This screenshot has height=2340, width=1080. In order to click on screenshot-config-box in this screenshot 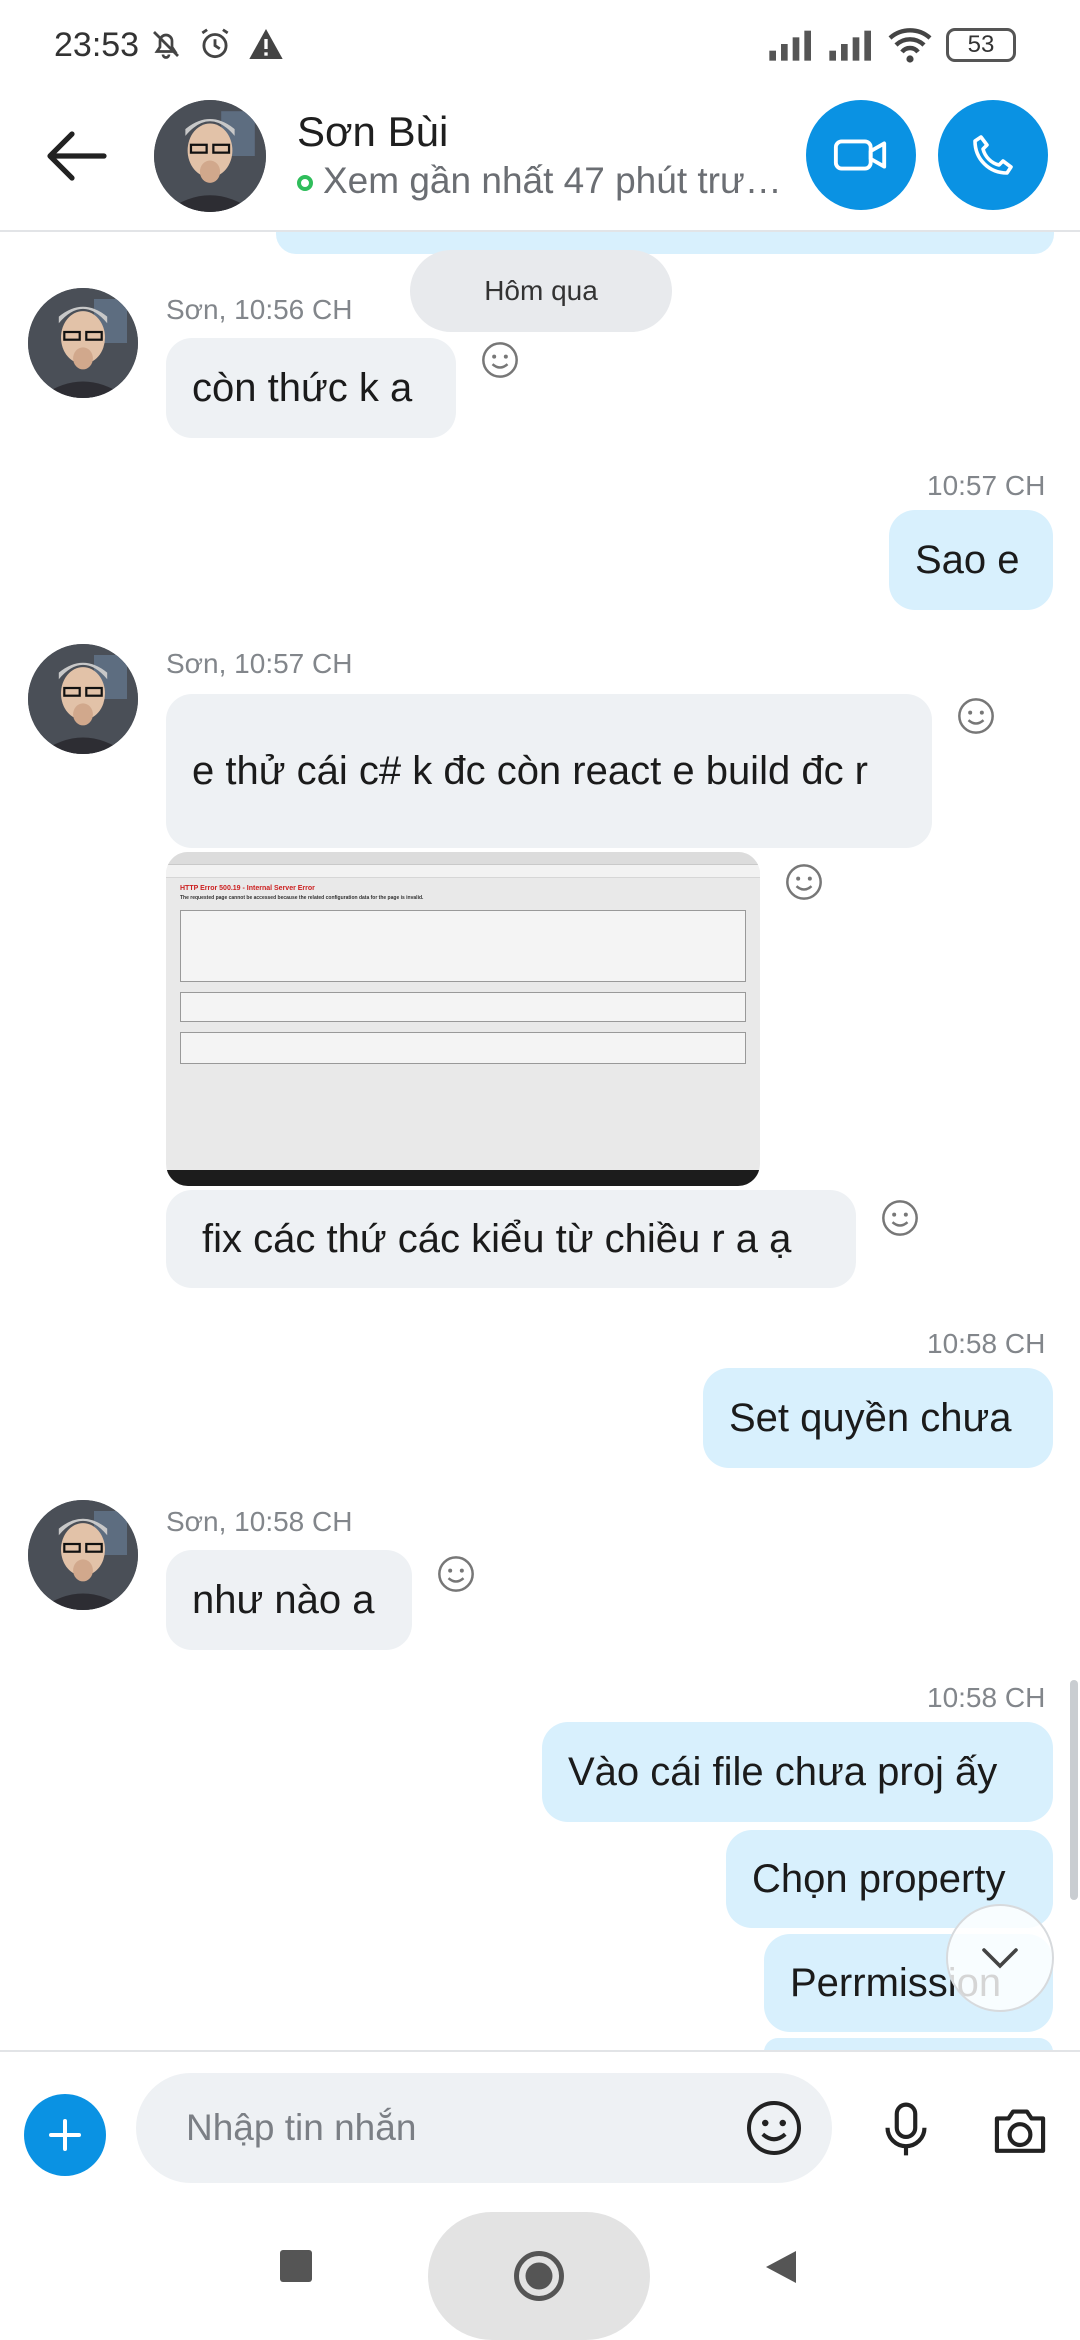, I will do `click(463, 1007)`.